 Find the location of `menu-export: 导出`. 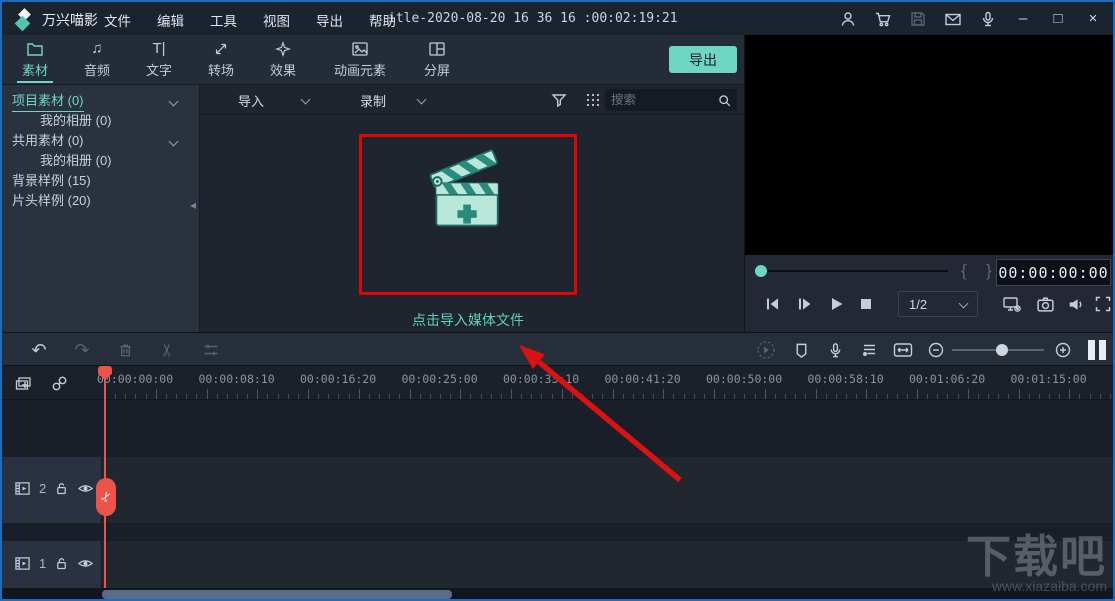

menu-export: 导出 is located at coordinates (329, 20).